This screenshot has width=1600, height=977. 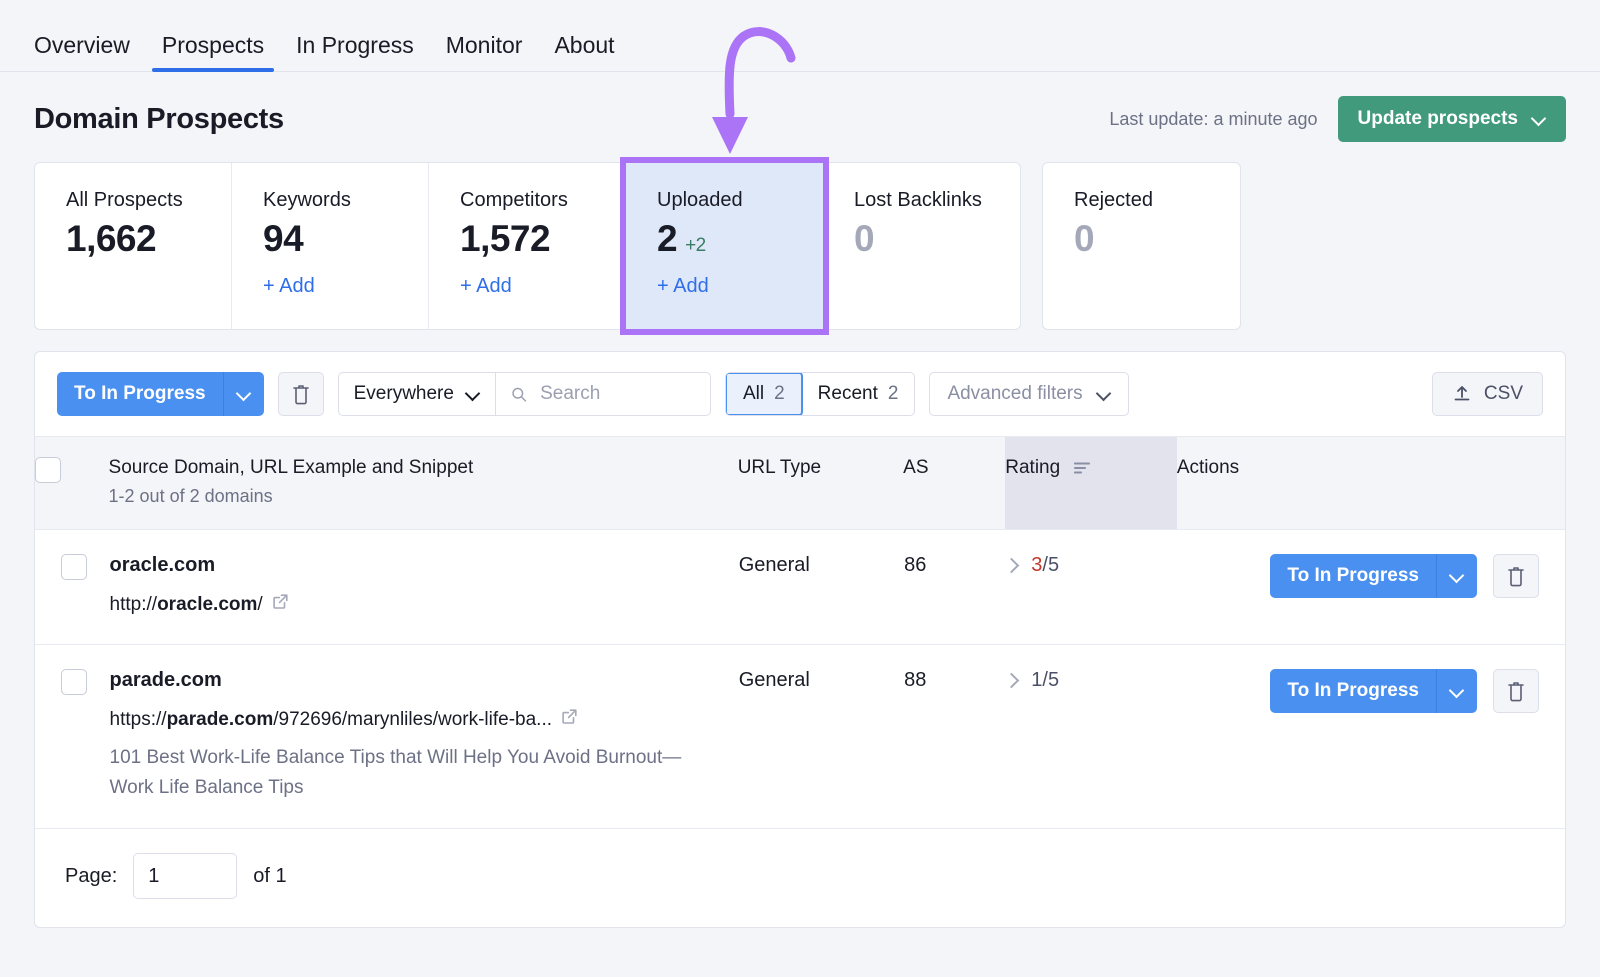 I want to click on export-csv-button: CSV, so click(x=1487, y=394).